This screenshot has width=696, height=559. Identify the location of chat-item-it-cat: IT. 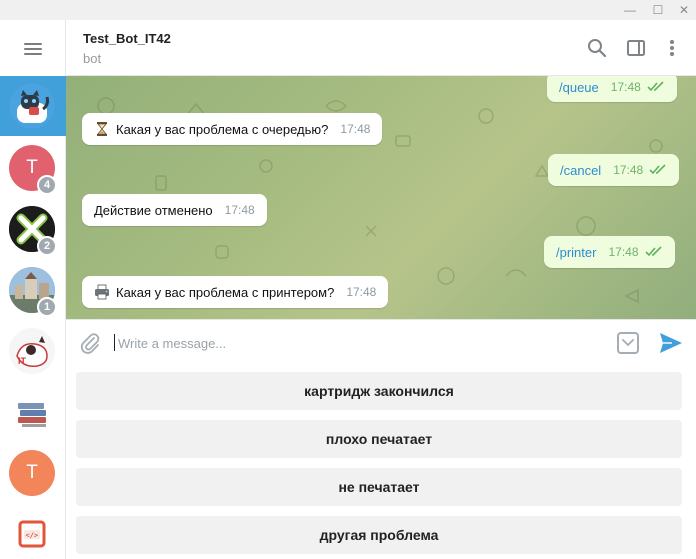
(33, 351).